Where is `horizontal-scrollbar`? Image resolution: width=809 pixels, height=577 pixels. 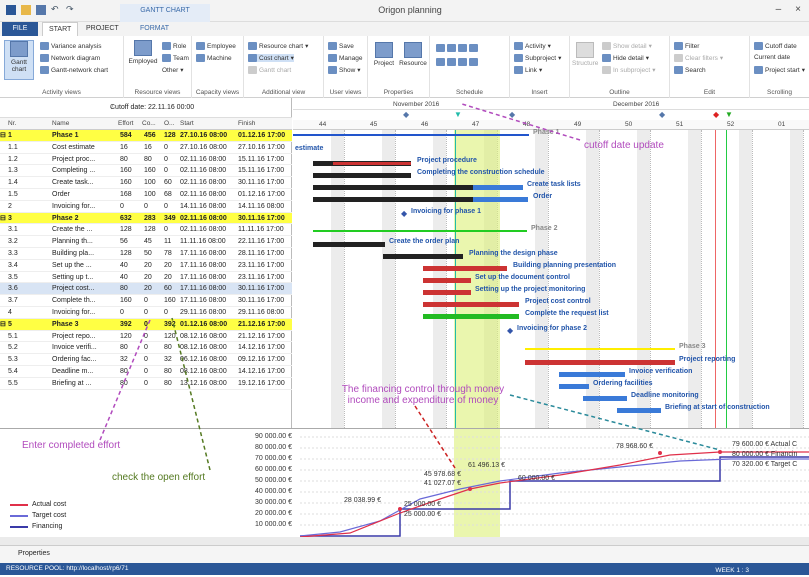 horizontal-scrollbar is located at coordinates (404, 541).